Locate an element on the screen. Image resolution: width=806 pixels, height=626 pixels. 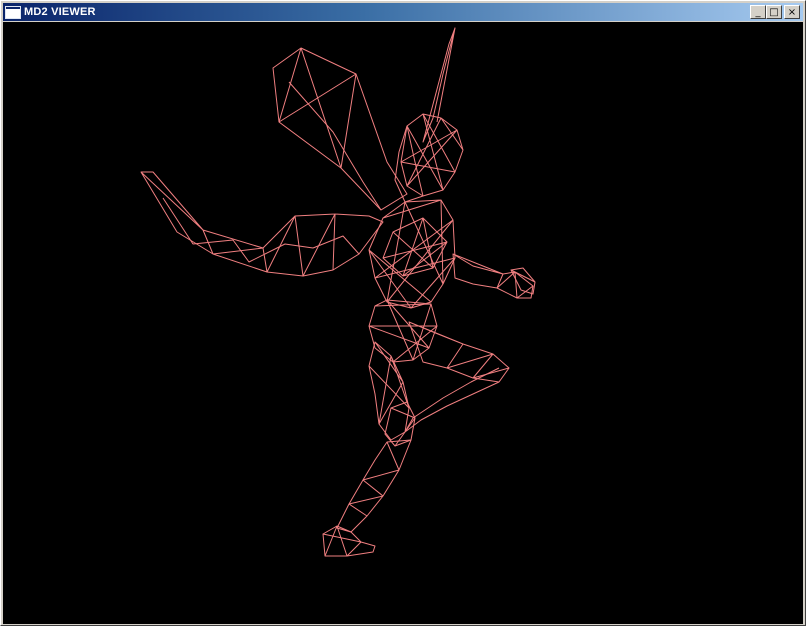
wire-right-hand is located at coordinates (523, 281).